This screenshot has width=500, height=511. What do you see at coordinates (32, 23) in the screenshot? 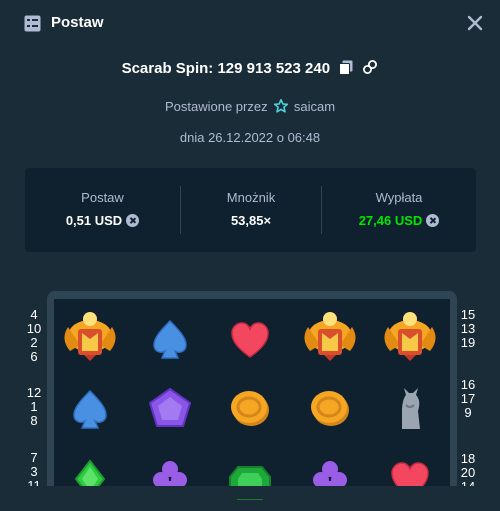
I see `bet-slip-icon` at bounding box center [32, 23].